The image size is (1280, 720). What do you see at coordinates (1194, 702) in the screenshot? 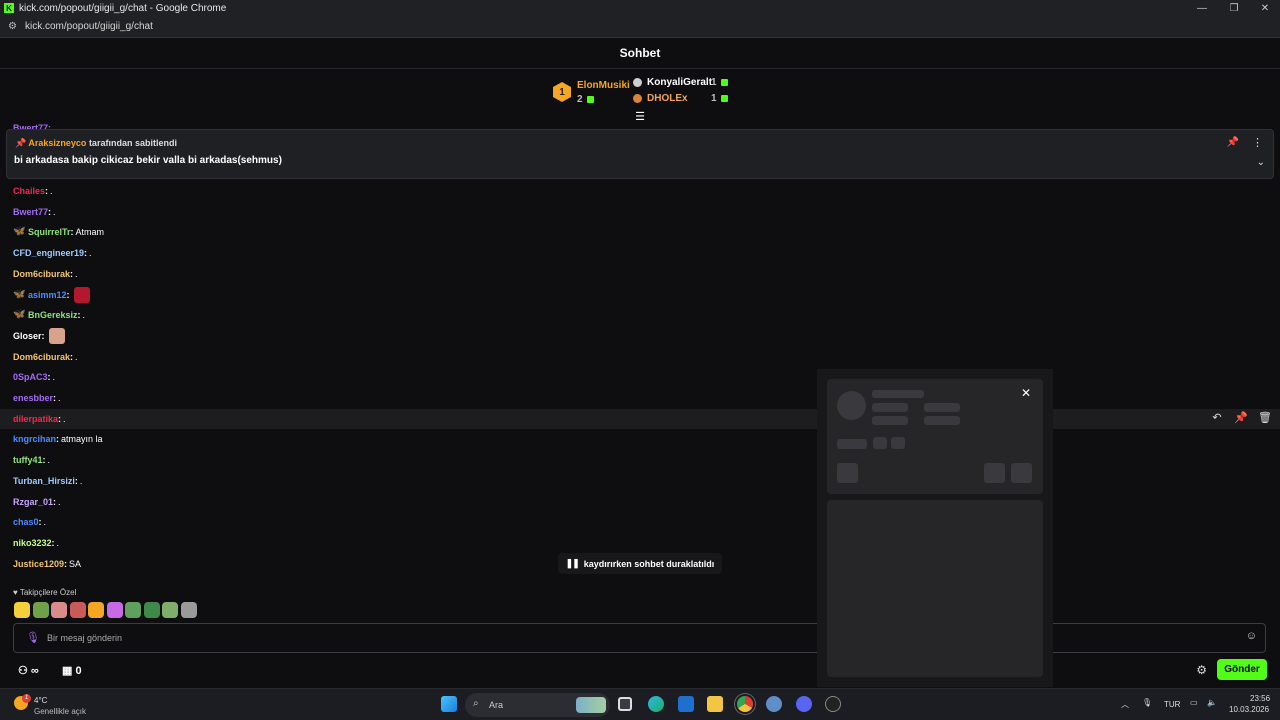
I see `network-icon: ▭` at bounding box center [1194, 702].